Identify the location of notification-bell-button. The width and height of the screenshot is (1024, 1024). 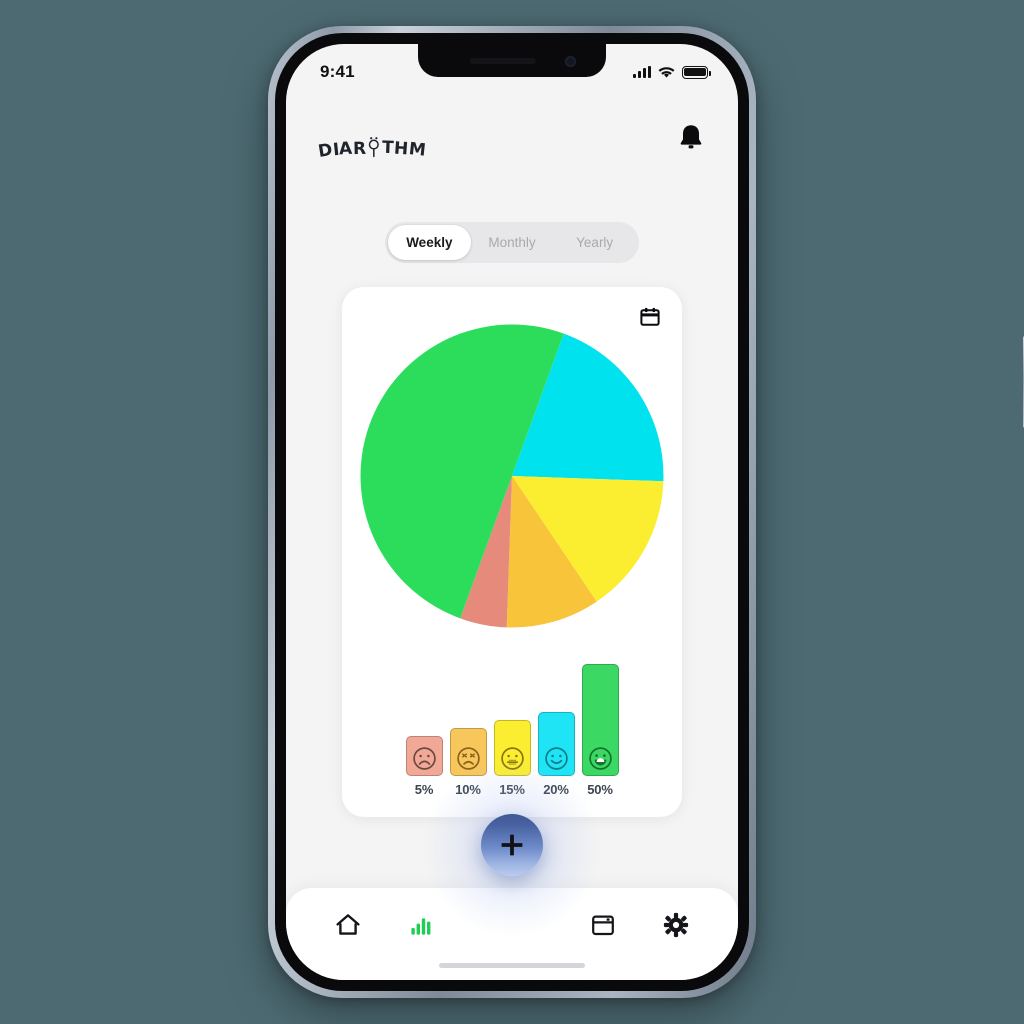
(691, 137).